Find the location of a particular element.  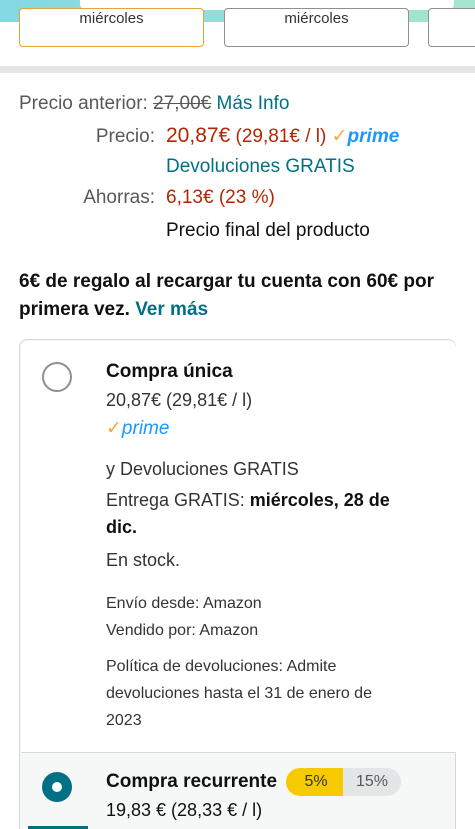

discount-tier-5: 5% is located at coordinates (316, 782).